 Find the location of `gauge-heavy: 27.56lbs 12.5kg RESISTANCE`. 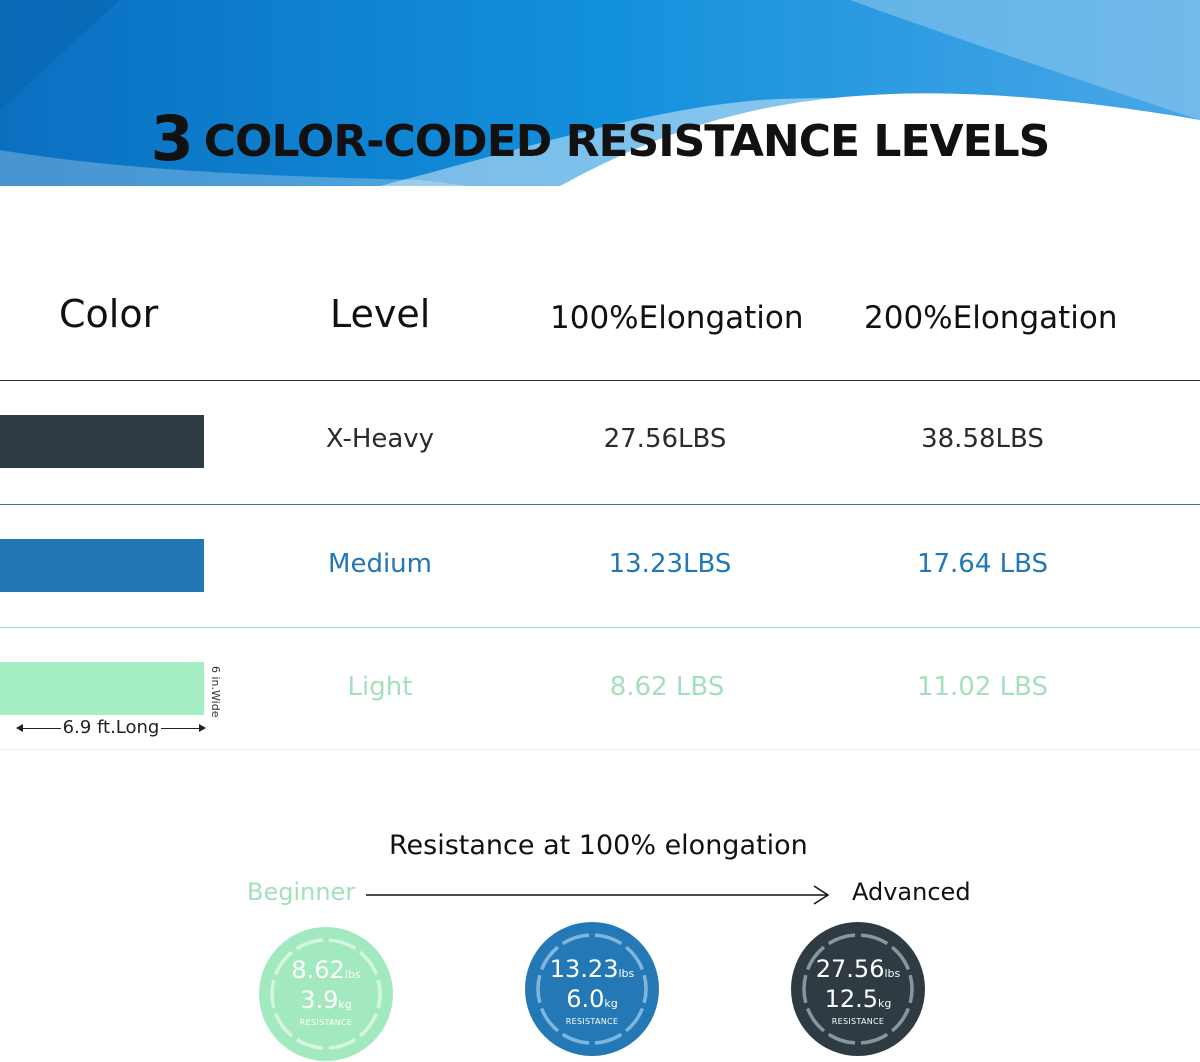

gauge-heavy: 27.56lbs 12.5kg RESISTANCE is located at coordinates (858, 989).